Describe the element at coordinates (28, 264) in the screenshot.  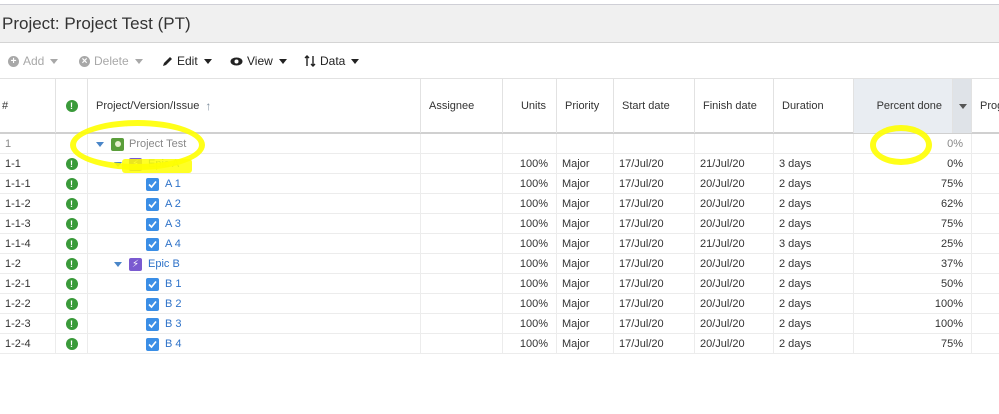
I see `row-number: 1-2` at that location.